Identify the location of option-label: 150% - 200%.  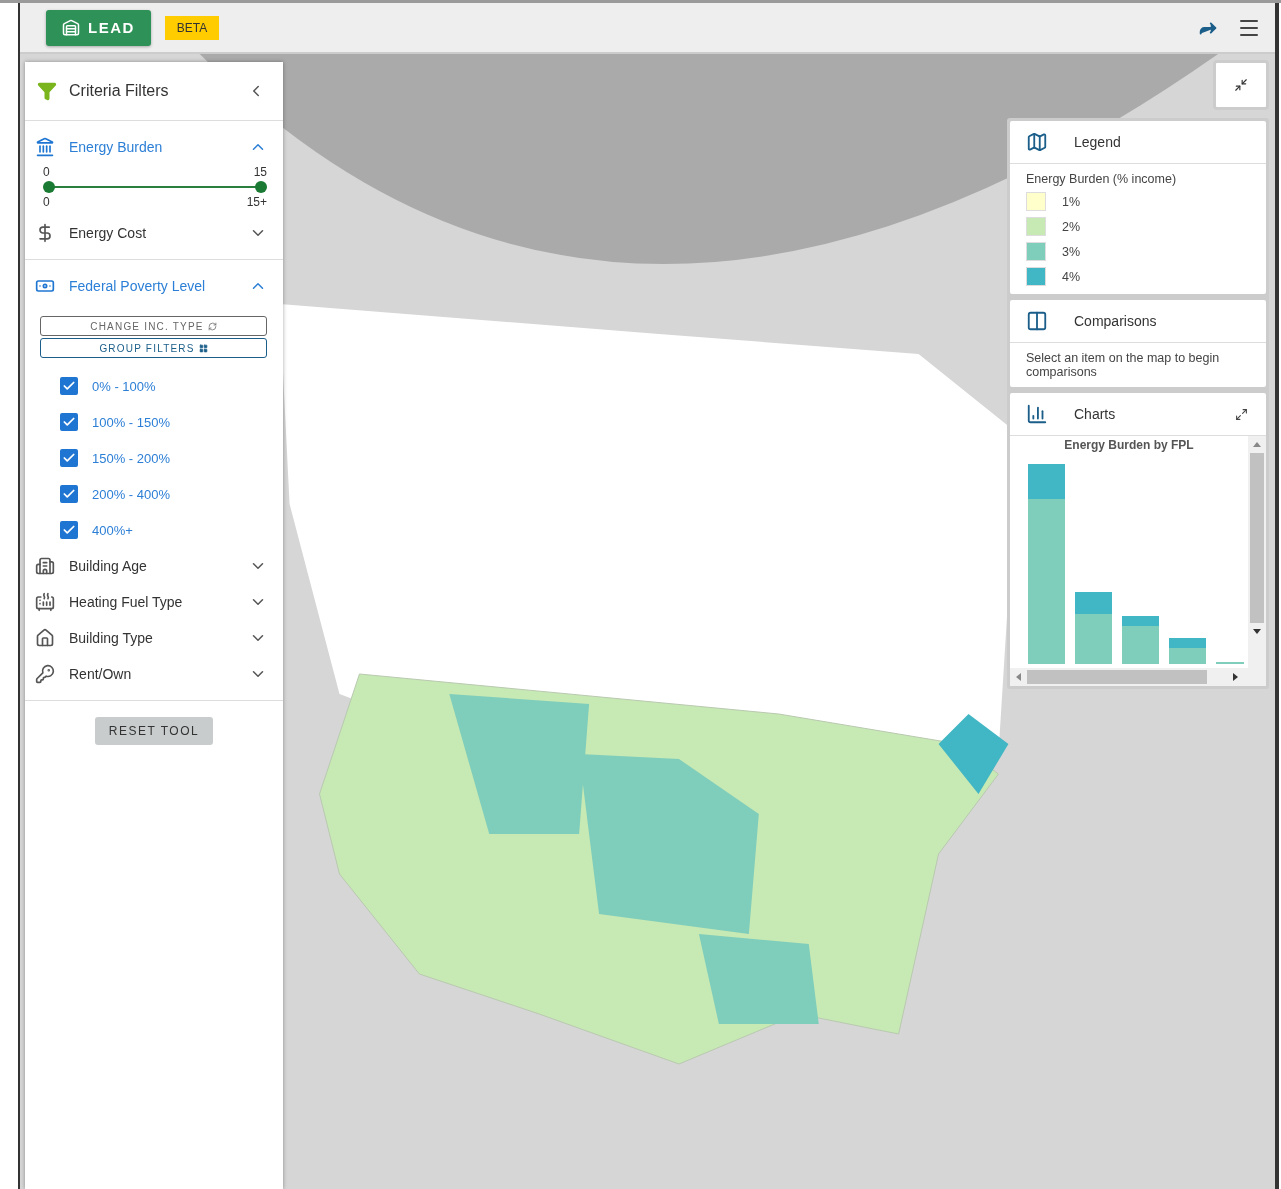
(131, 458).